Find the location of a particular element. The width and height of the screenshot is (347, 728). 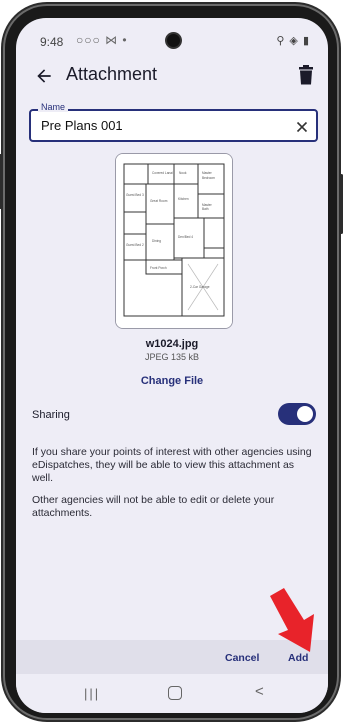

arrow-back-icon is located at coordinates (44, 76).